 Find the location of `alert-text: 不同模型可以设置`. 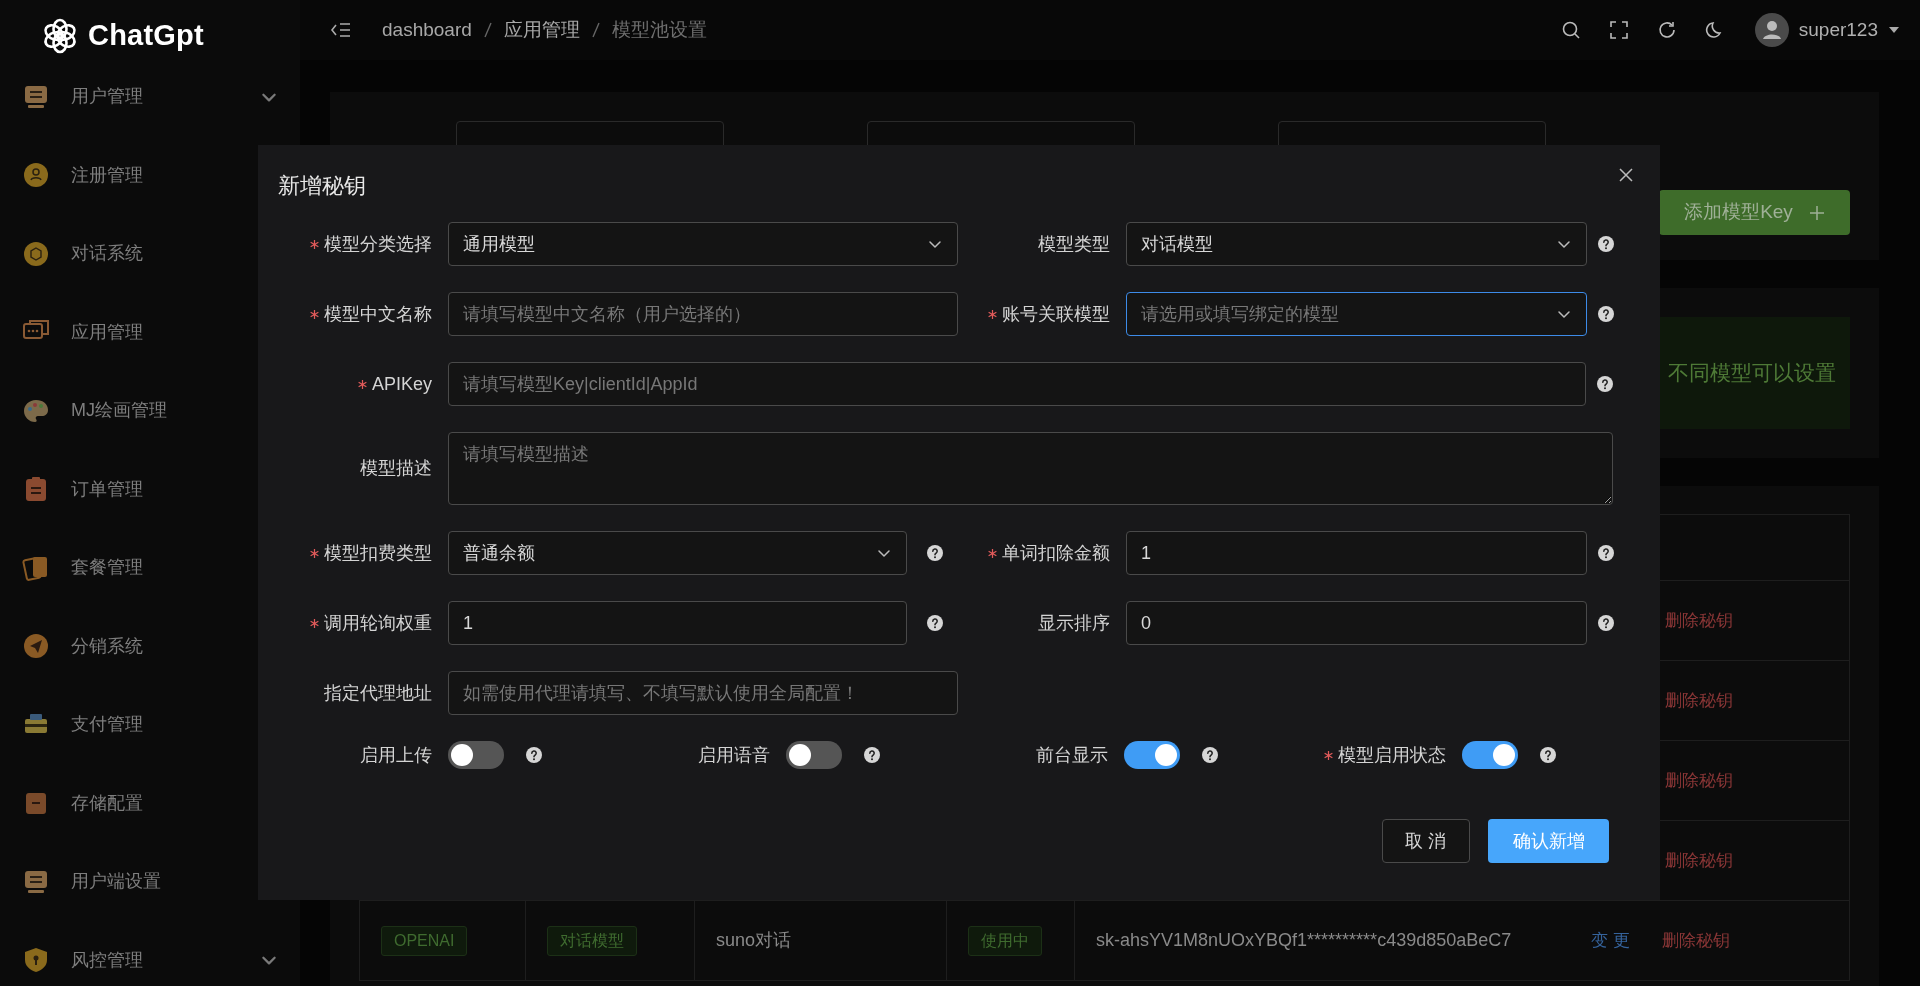

alert-text: 不同模型可以设置 is located at coordinates (1752, 373).